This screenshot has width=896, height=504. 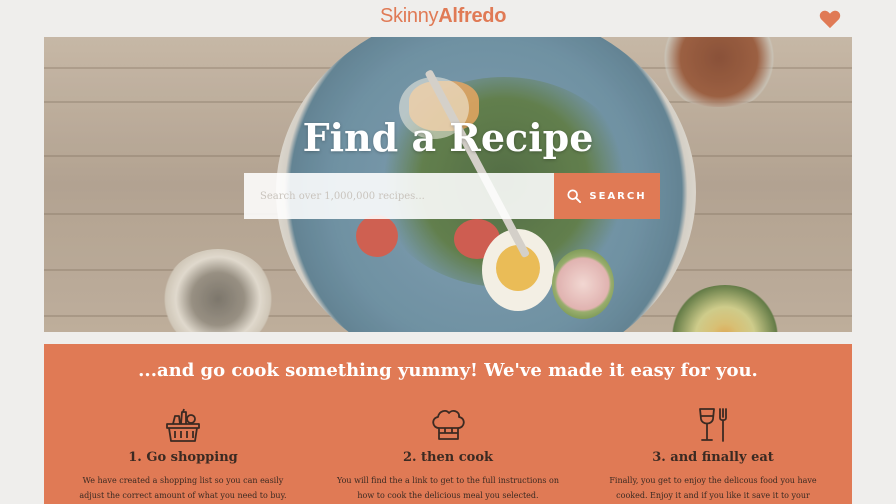 What do you see at coordinates (448, 457) in the screenshot?
I see `step-title: 2. then cook` at bounding box center [448, 457].